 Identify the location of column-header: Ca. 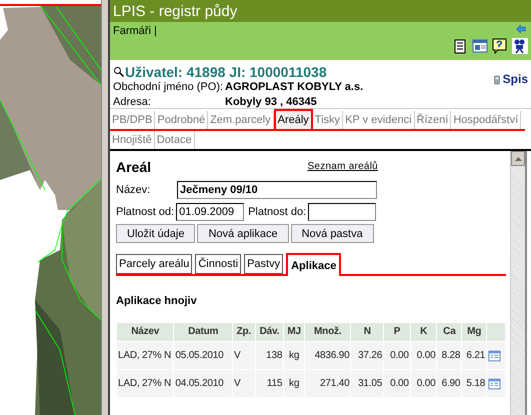
(449, 332).